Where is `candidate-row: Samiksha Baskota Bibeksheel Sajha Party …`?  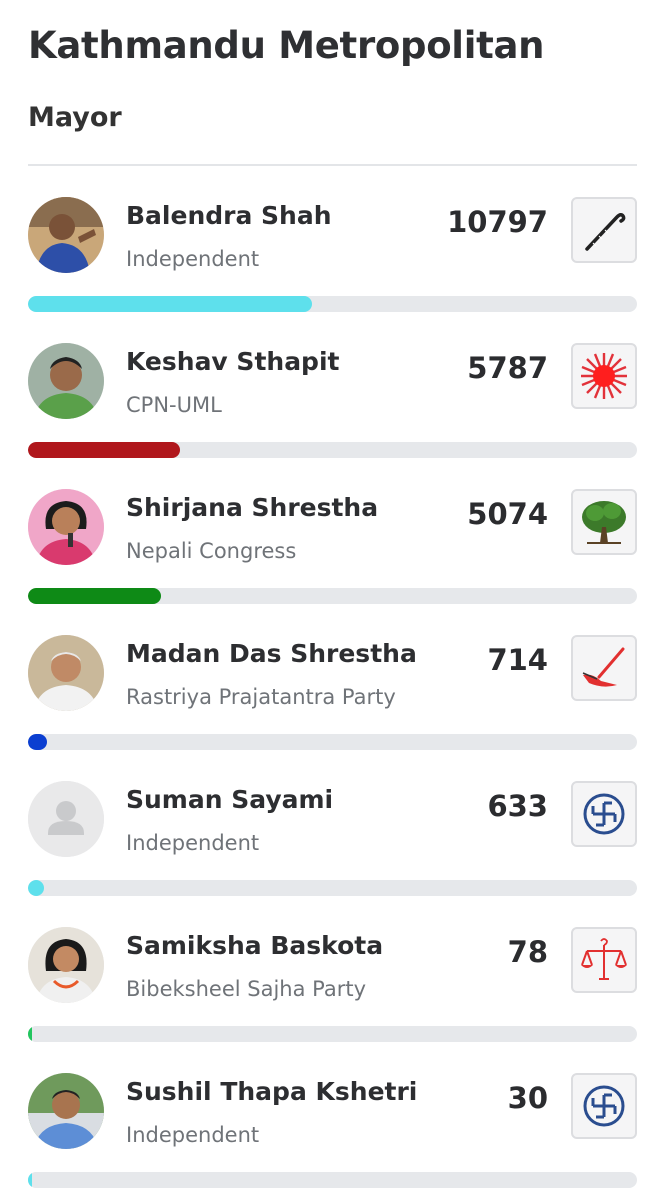 candidate-row: Samiksha Baskota Bibeksheel Sajha Party … is located at coordinates (332, 997).